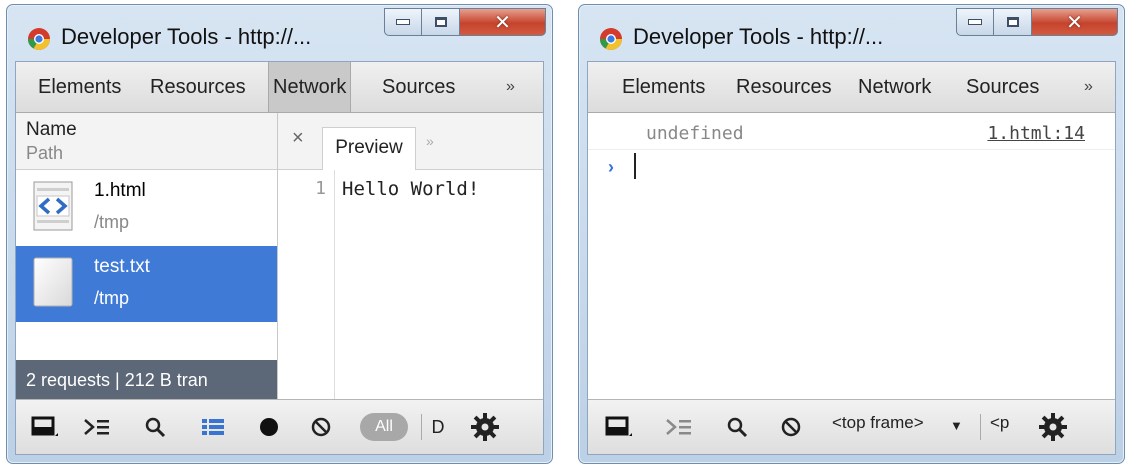 The image size is (1127, 466). Describe the element at coordinates (438, 427) in the screenshot. I see `filter-type-button-clipped: D` at that location.